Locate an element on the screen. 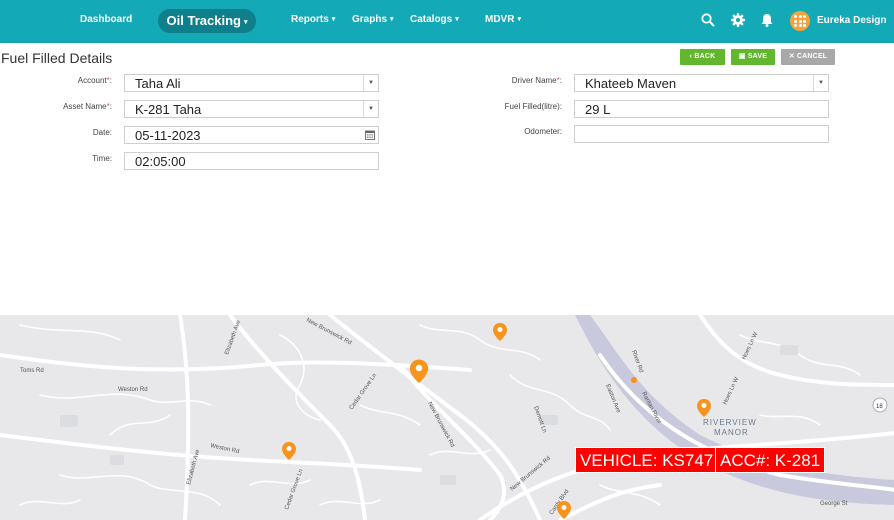  nav-oil-tracking: Oil Tracking ▾ is located at coordinates (207, 21).